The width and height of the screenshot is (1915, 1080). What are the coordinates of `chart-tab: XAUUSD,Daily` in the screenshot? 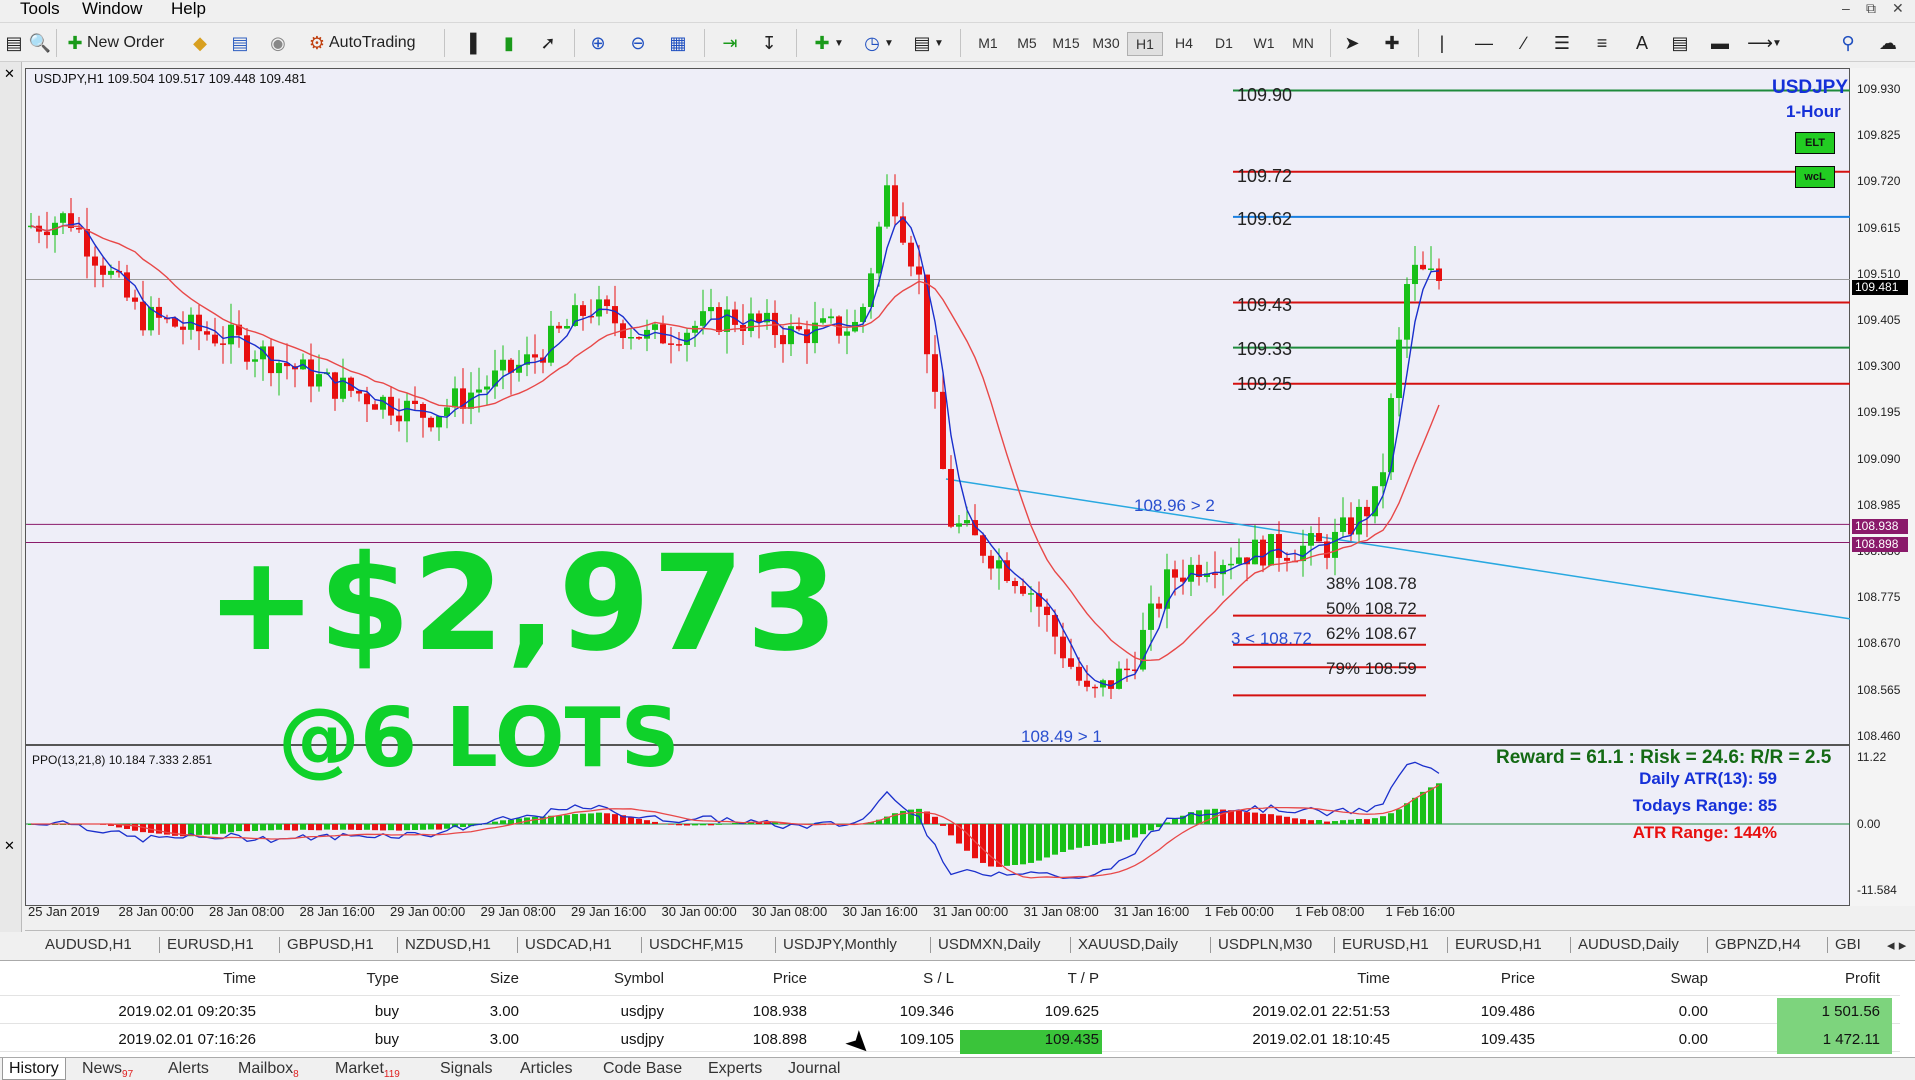 It's located at (1128, 944).